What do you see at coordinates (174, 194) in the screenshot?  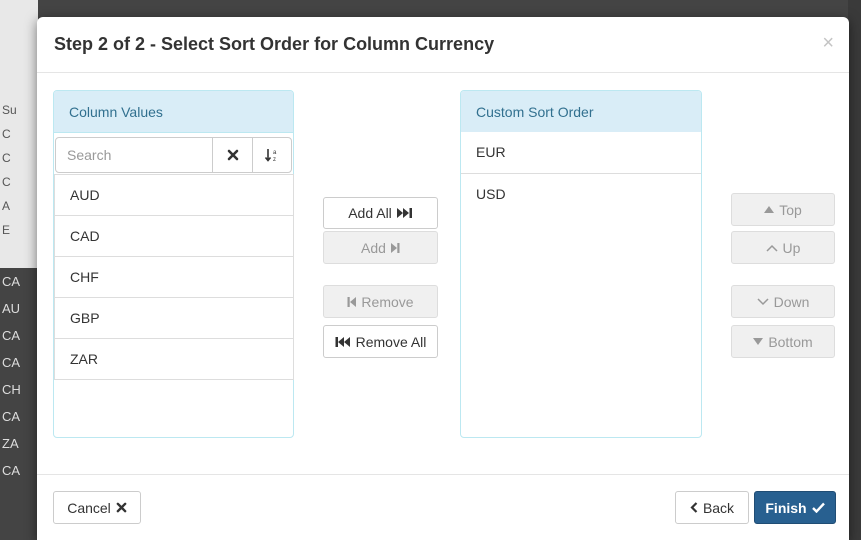 I see `list-item: AUD` at bounding box center [174, 194].